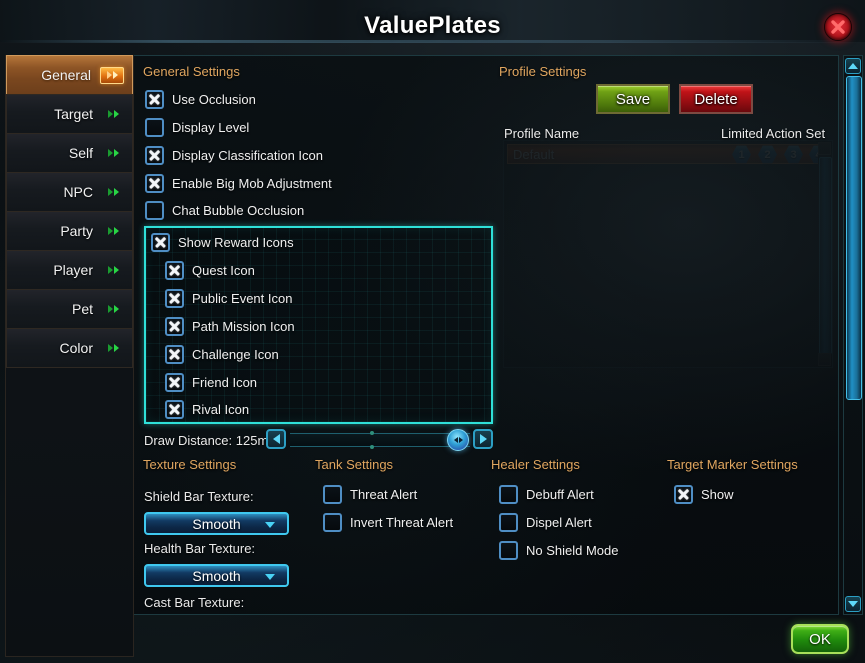 The width and height of the screenshot is (865, 663). What do you see at coordinates (402, 522) in the screenshot?
I see `label-invert-threat-alert: Invert Threat Alert` at bounding box center [402, 522].